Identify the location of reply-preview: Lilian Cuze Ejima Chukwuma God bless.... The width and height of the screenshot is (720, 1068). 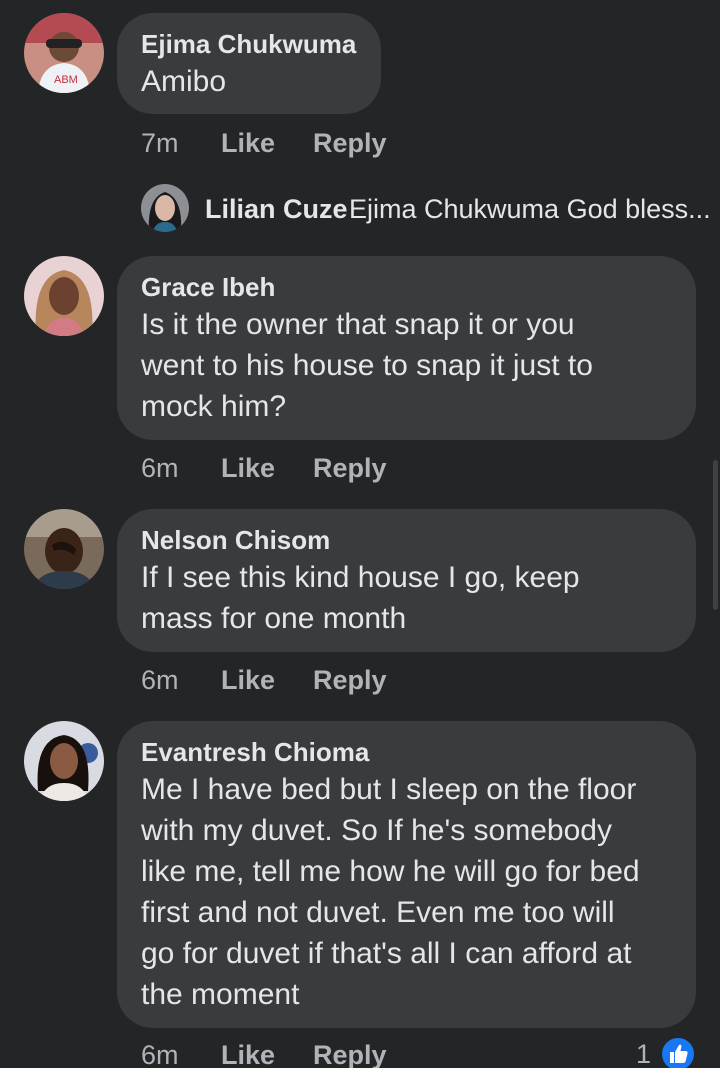
(426, 208).